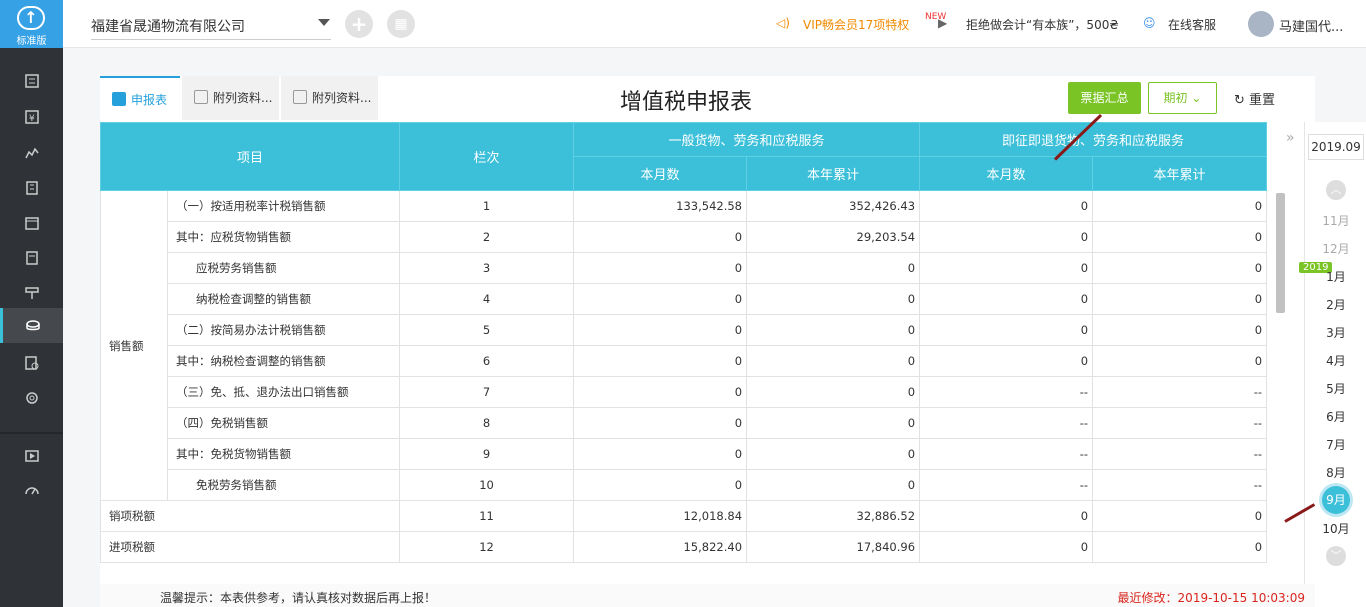 The image size is (1366, 607). I want to click on sidebar-video-icon, so click(31, 455).